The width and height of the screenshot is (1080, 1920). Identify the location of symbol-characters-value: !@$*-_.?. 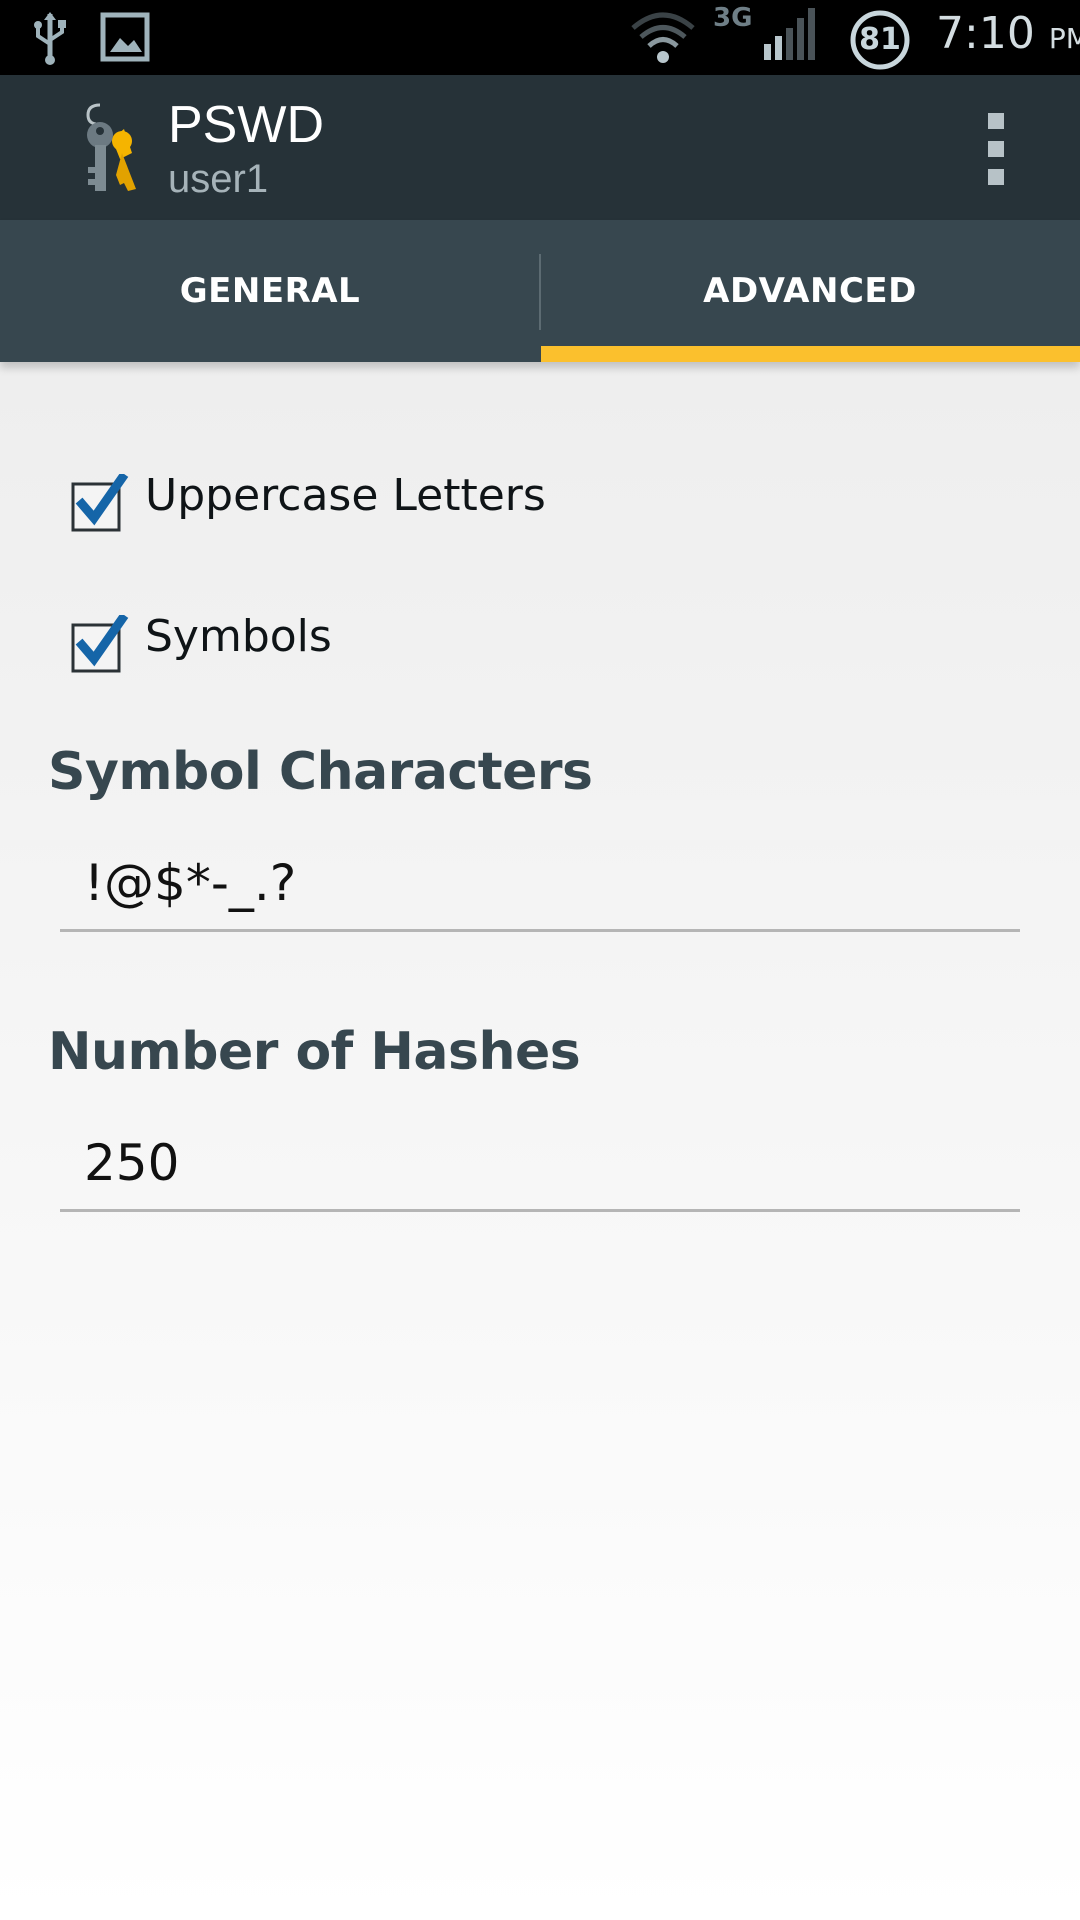
(190, 883).